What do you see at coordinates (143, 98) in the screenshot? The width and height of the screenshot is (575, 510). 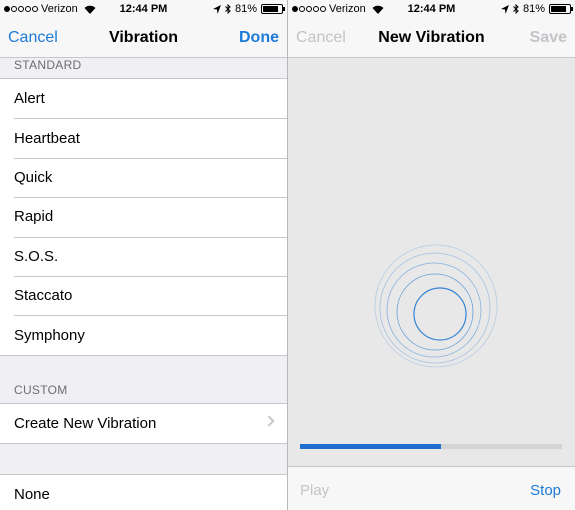 I see `list-item: Alert` at bounding box center [143, 98].